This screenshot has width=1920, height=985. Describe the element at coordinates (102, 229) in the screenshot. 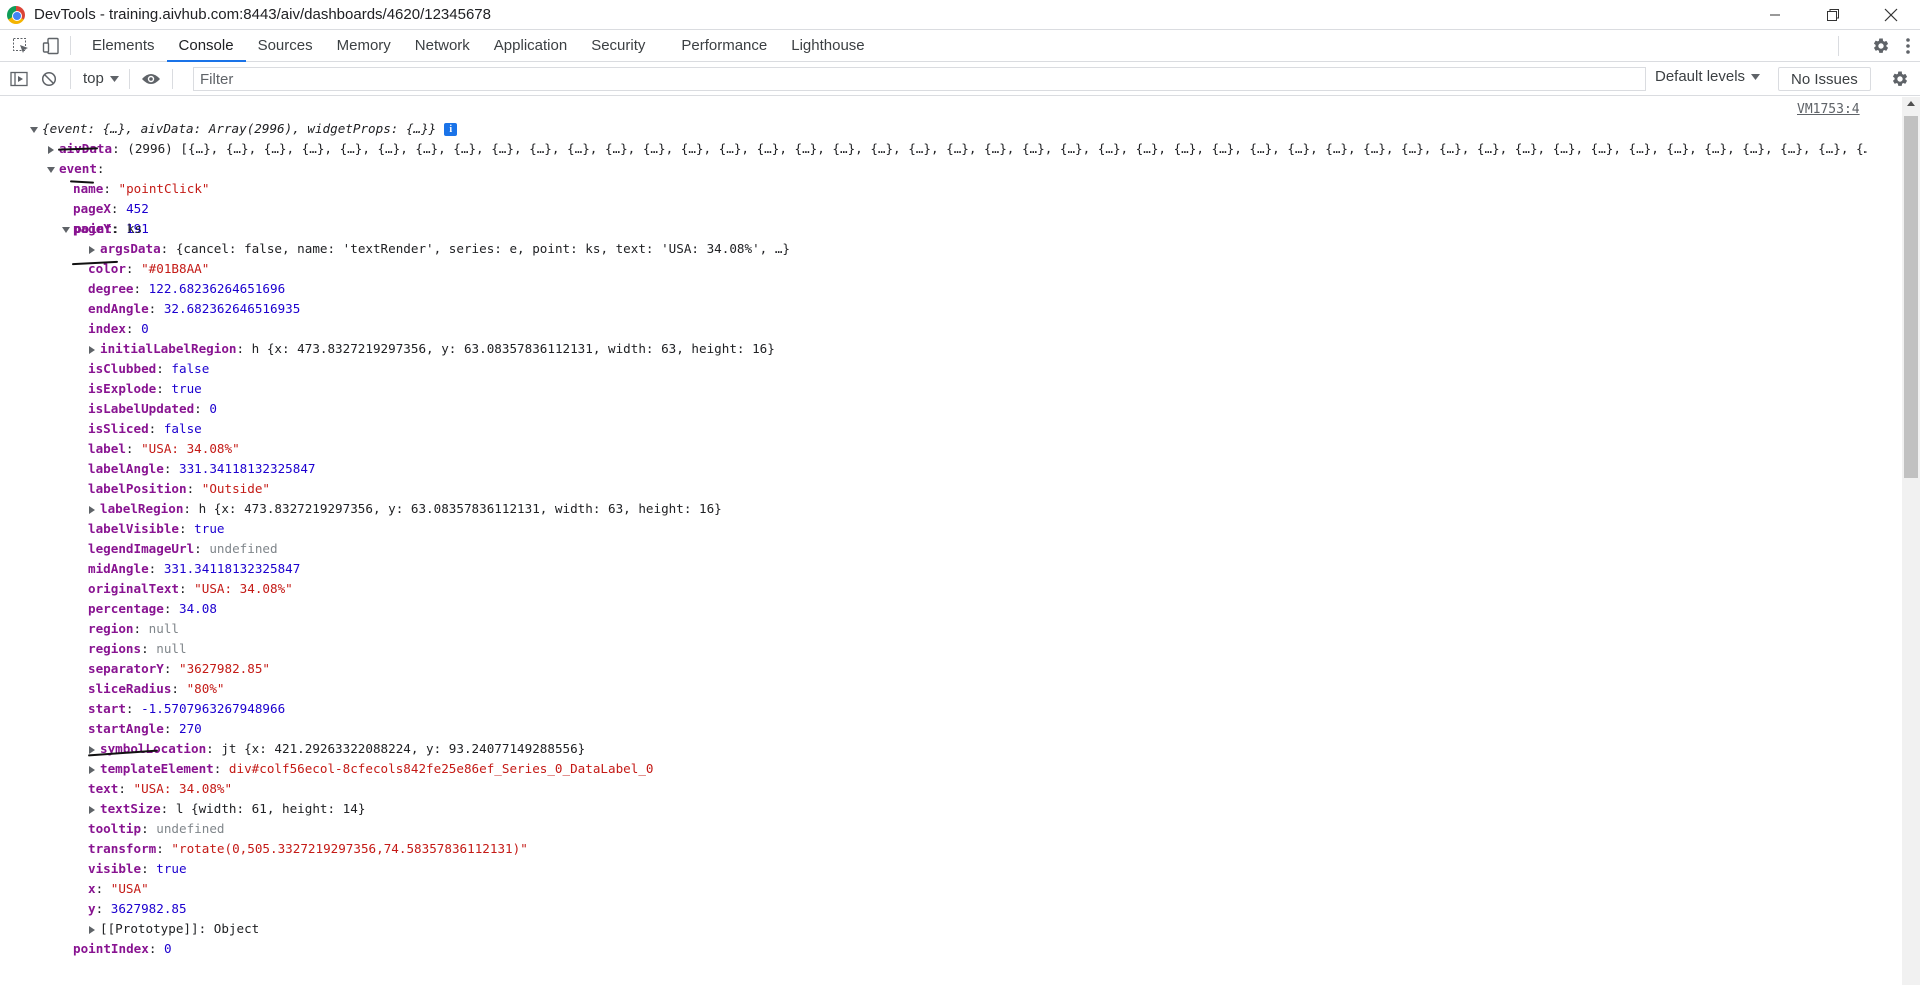

I see `point-row: point: ks` at that location.